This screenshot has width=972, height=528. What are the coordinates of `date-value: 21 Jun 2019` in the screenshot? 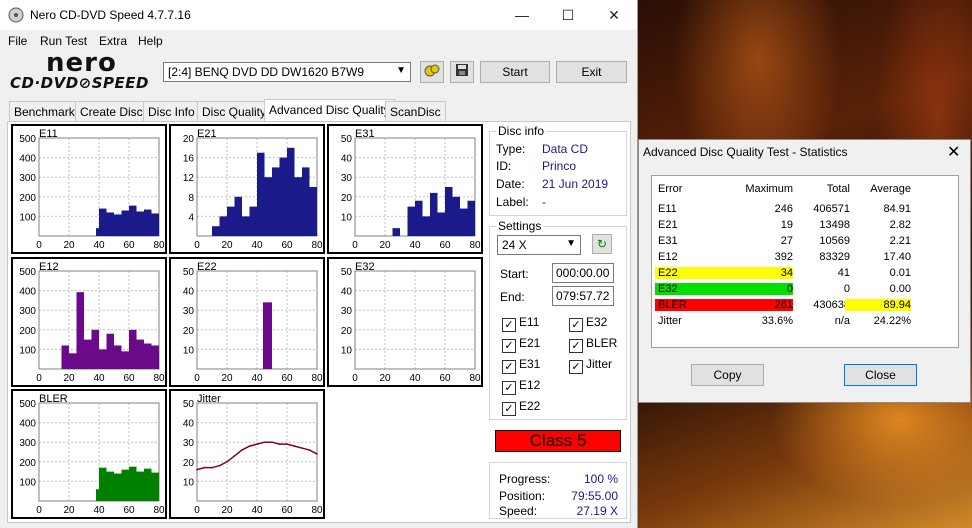 It's located at (575, 184).